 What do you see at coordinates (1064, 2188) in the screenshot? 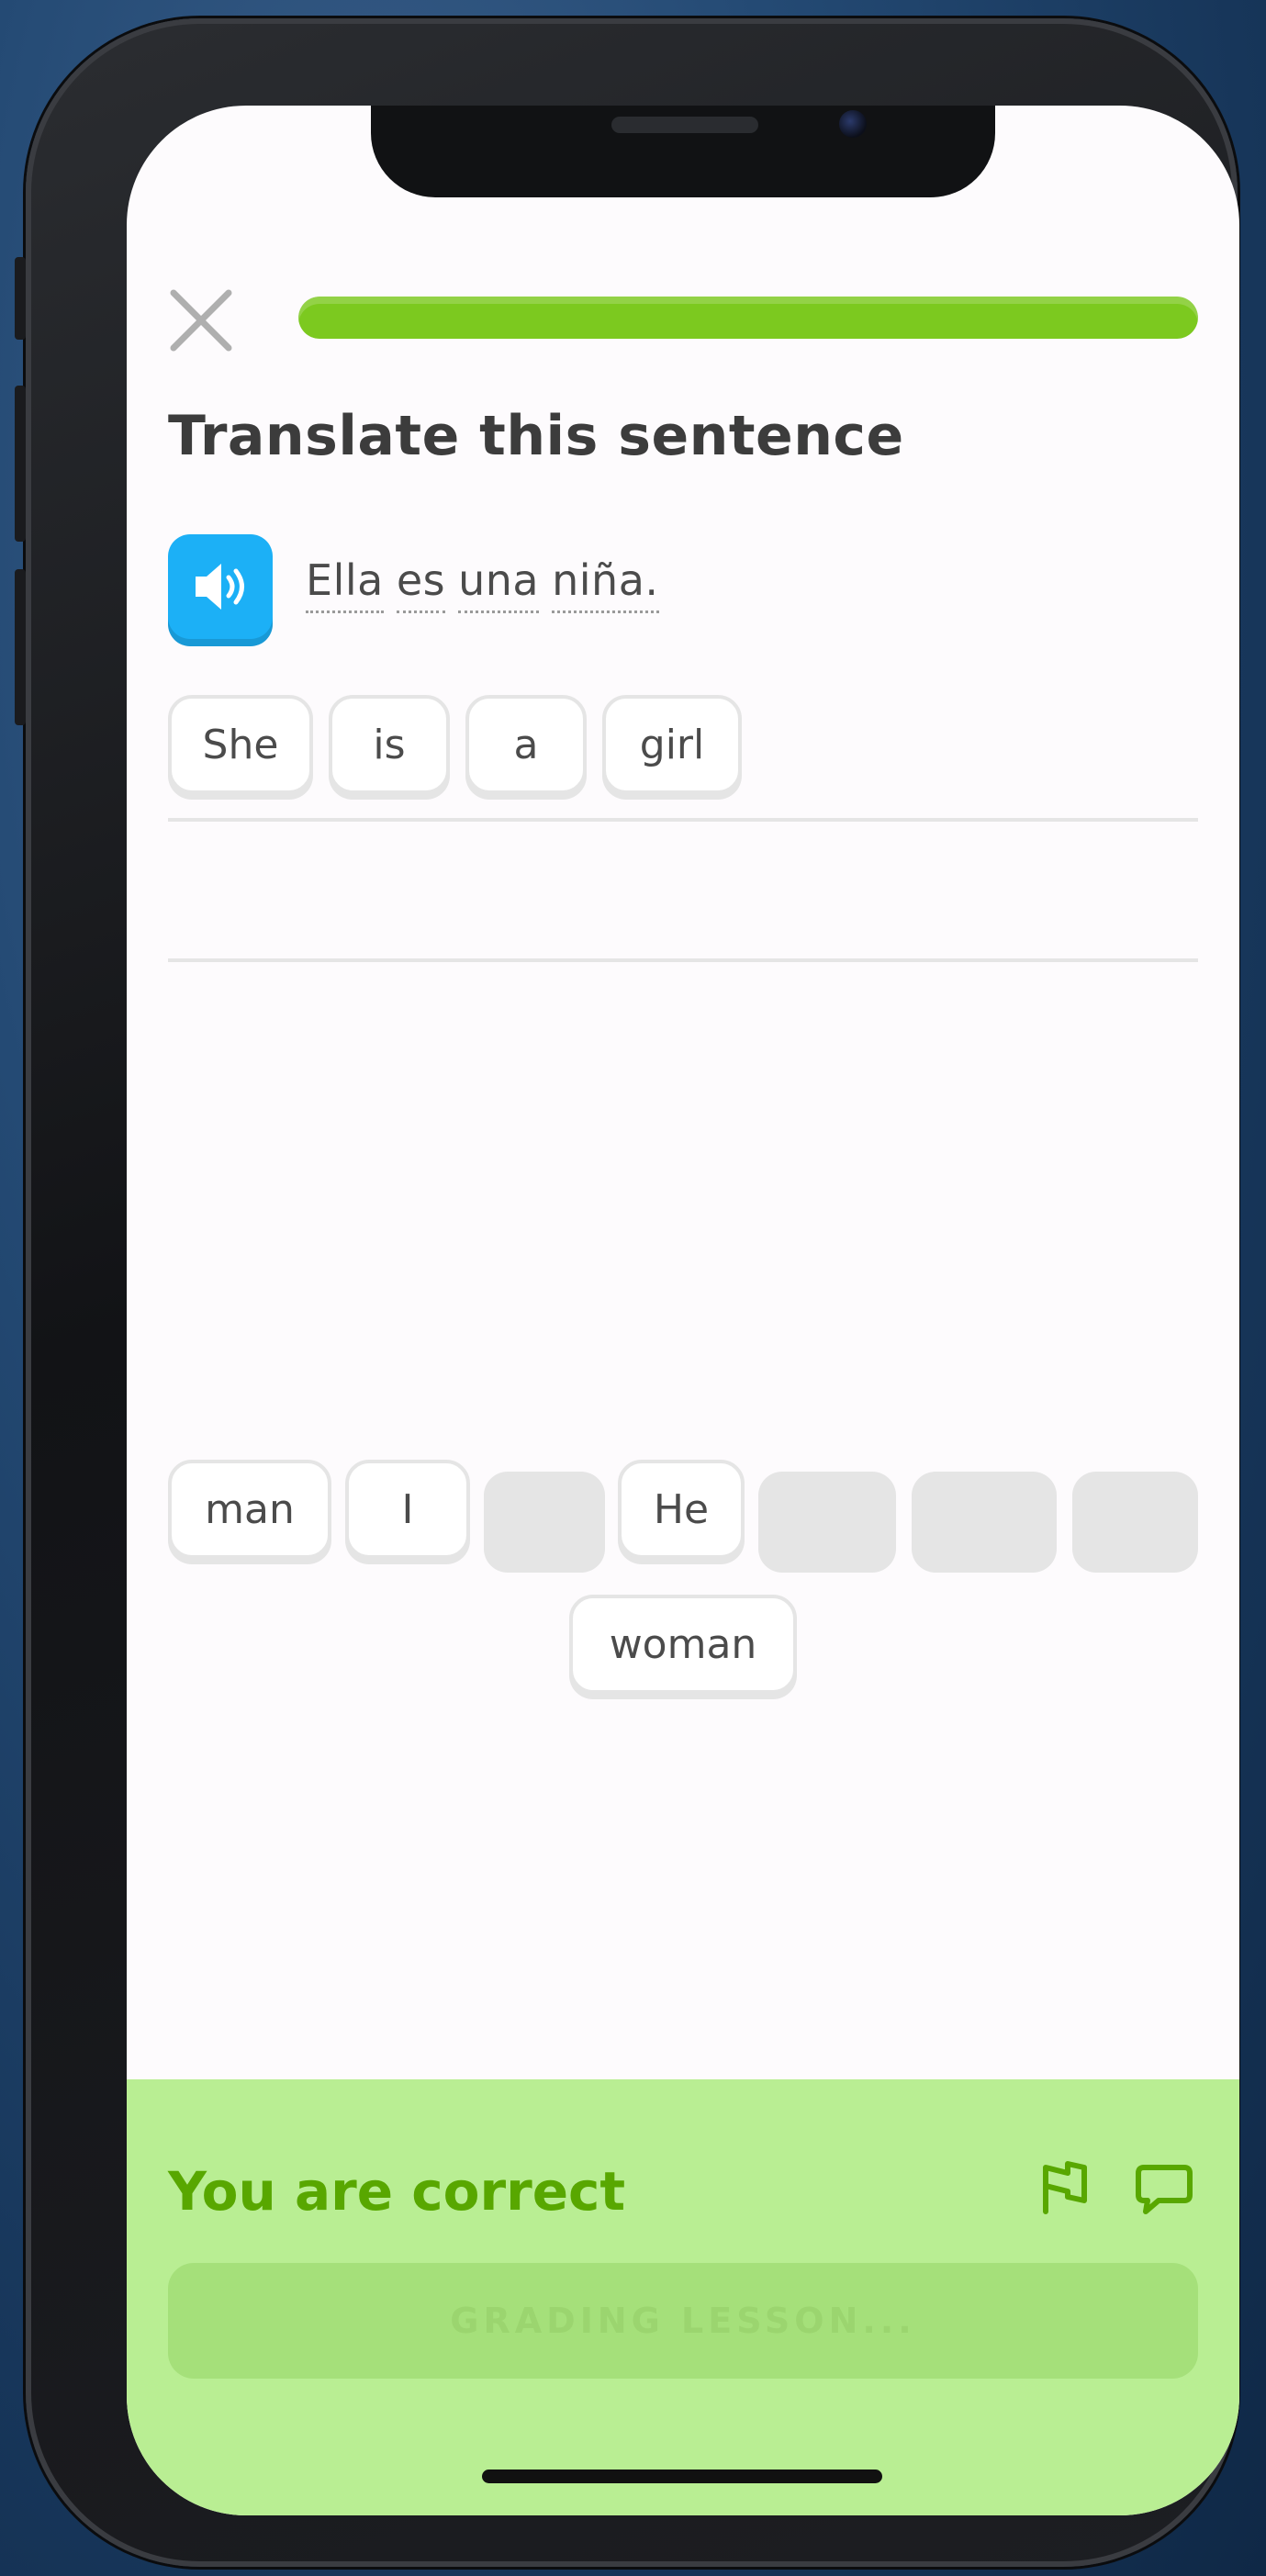
I see `flag-icon` at bounding box center [1064, 2188].